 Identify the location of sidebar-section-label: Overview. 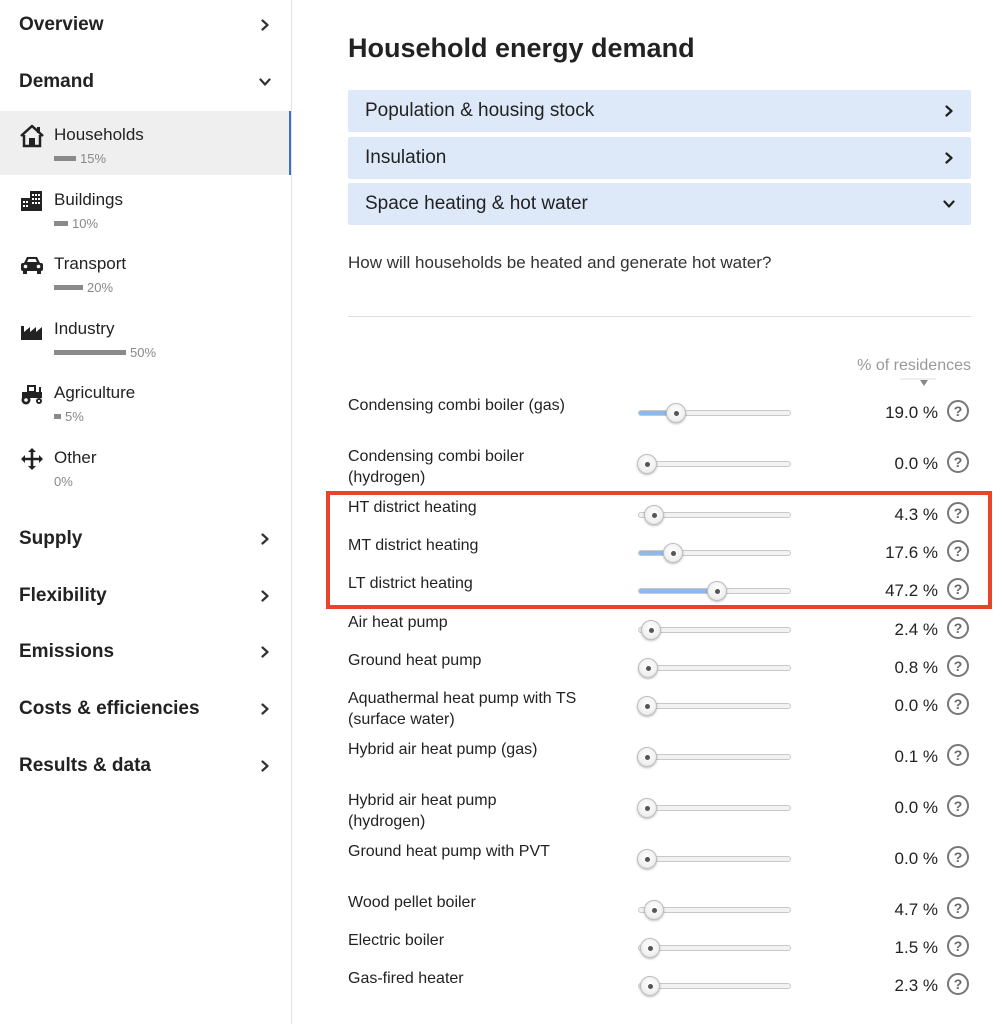
(61, 24).